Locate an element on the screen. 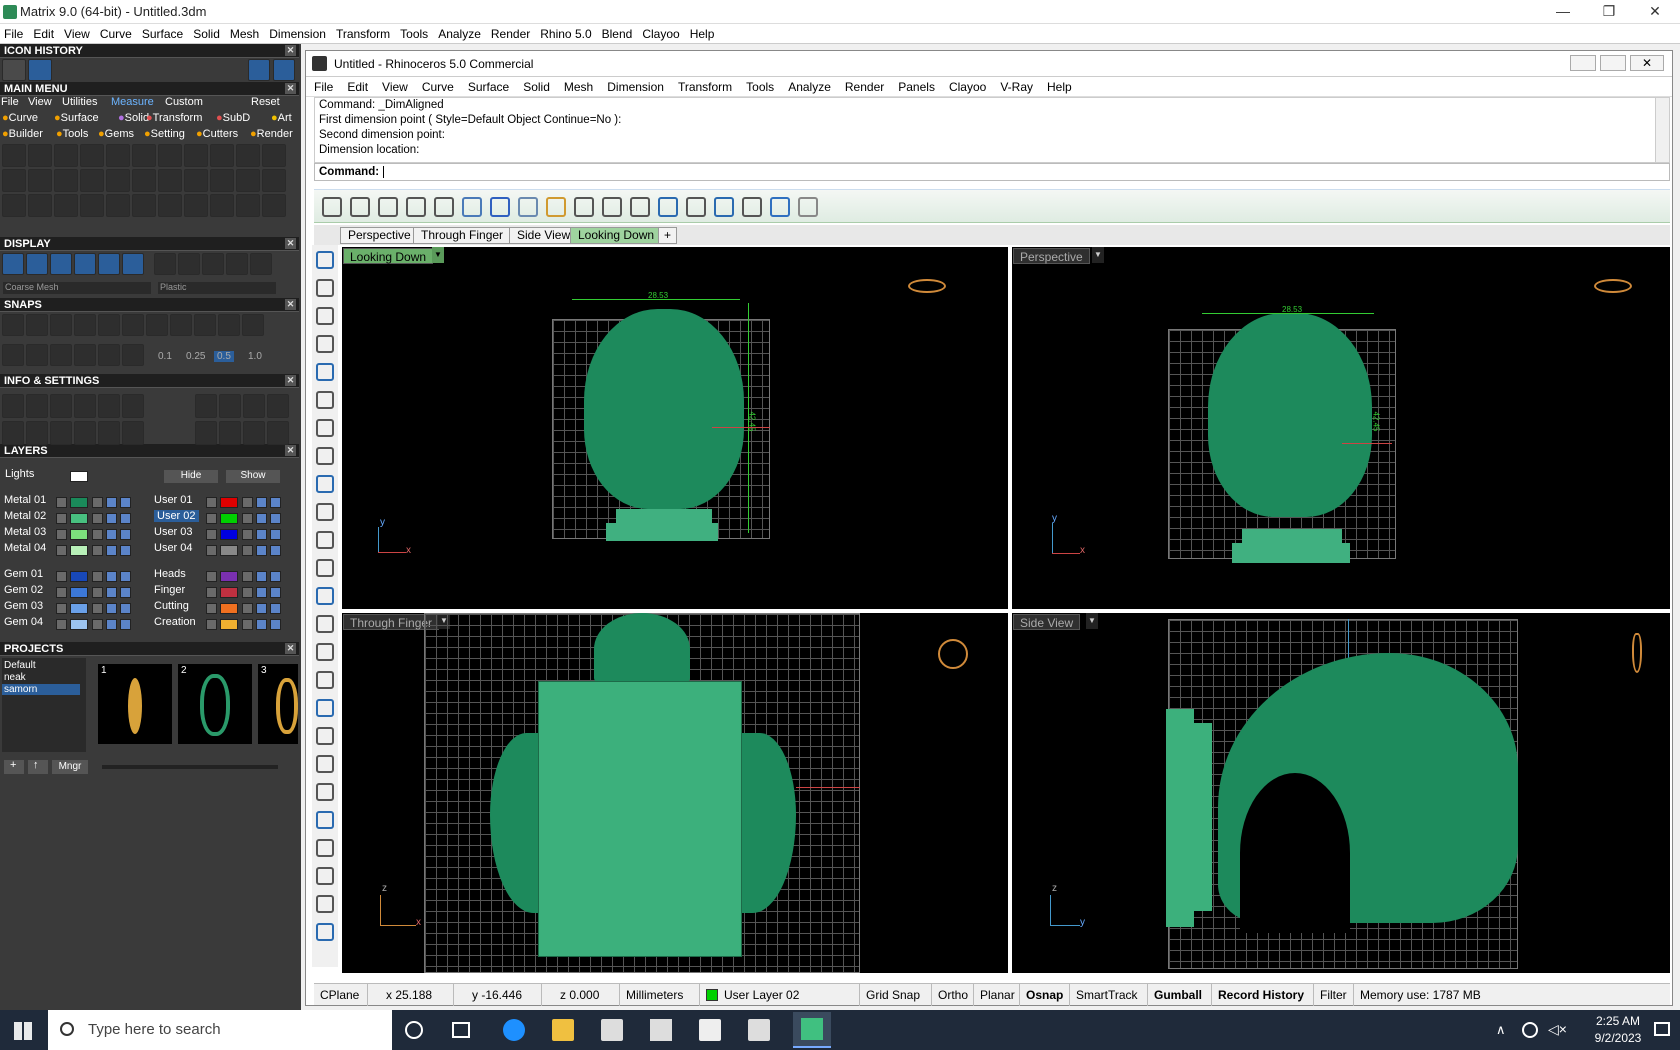  manager-button: Mngr is located at coordinates (70, 767).